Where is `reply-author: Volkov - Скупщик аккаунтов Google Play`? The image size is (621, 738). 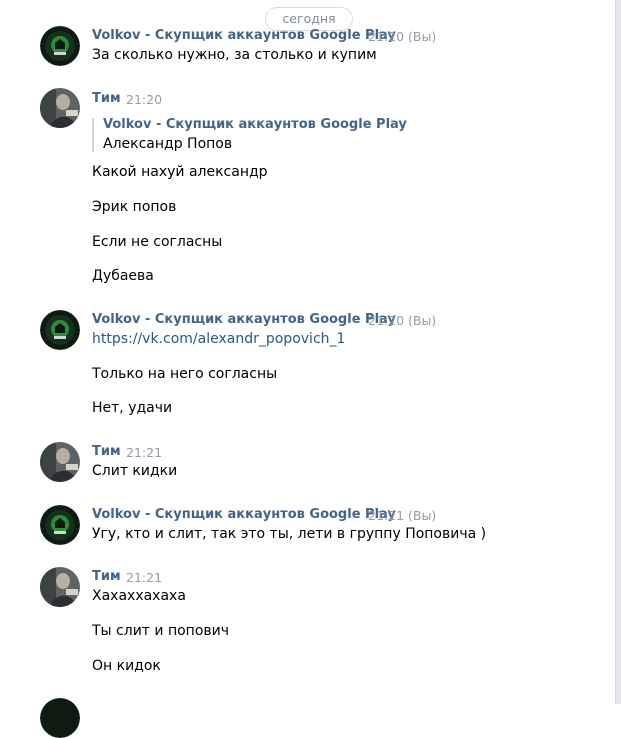
reply-author: Volkov - Скупщик аккаунтов Google Play is located at coordinates (255, 124).